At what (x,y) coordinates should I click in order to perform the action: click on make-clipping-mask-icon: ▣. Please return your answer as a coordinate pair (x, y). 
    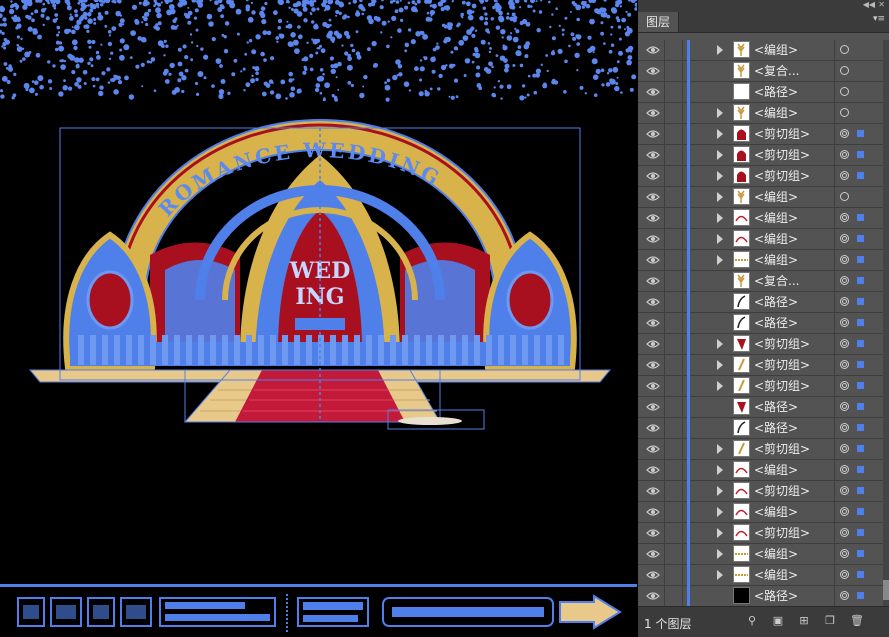
    Looking at the image, I should click on (778, 621).